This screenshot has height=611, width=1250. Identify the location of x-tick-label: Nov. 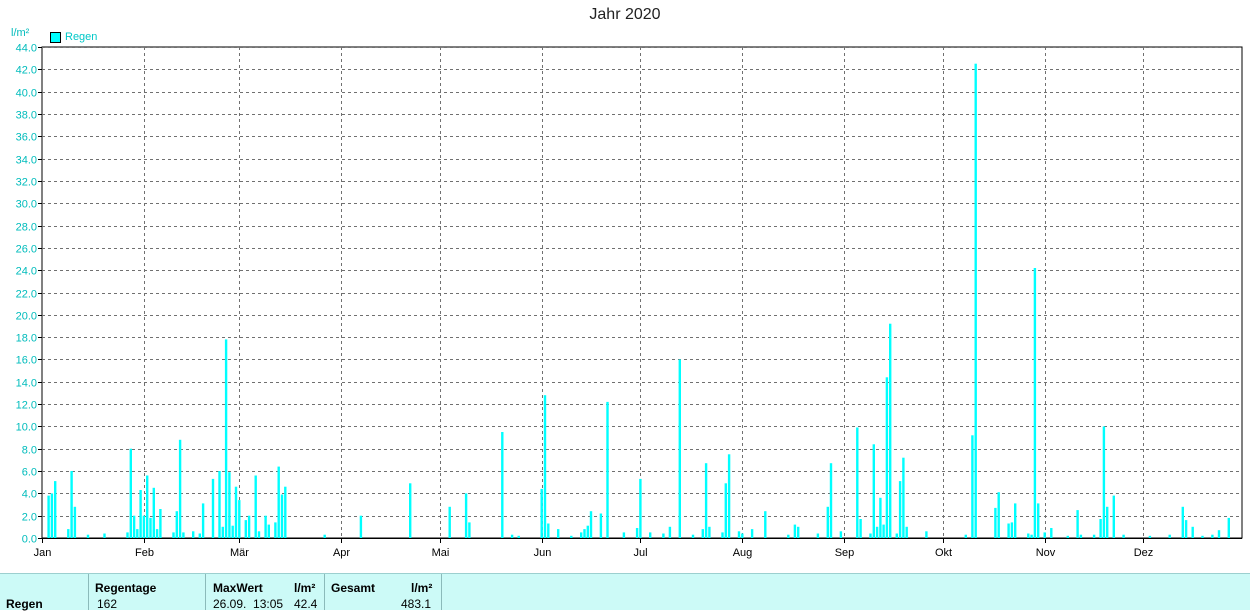
(1046, 553).